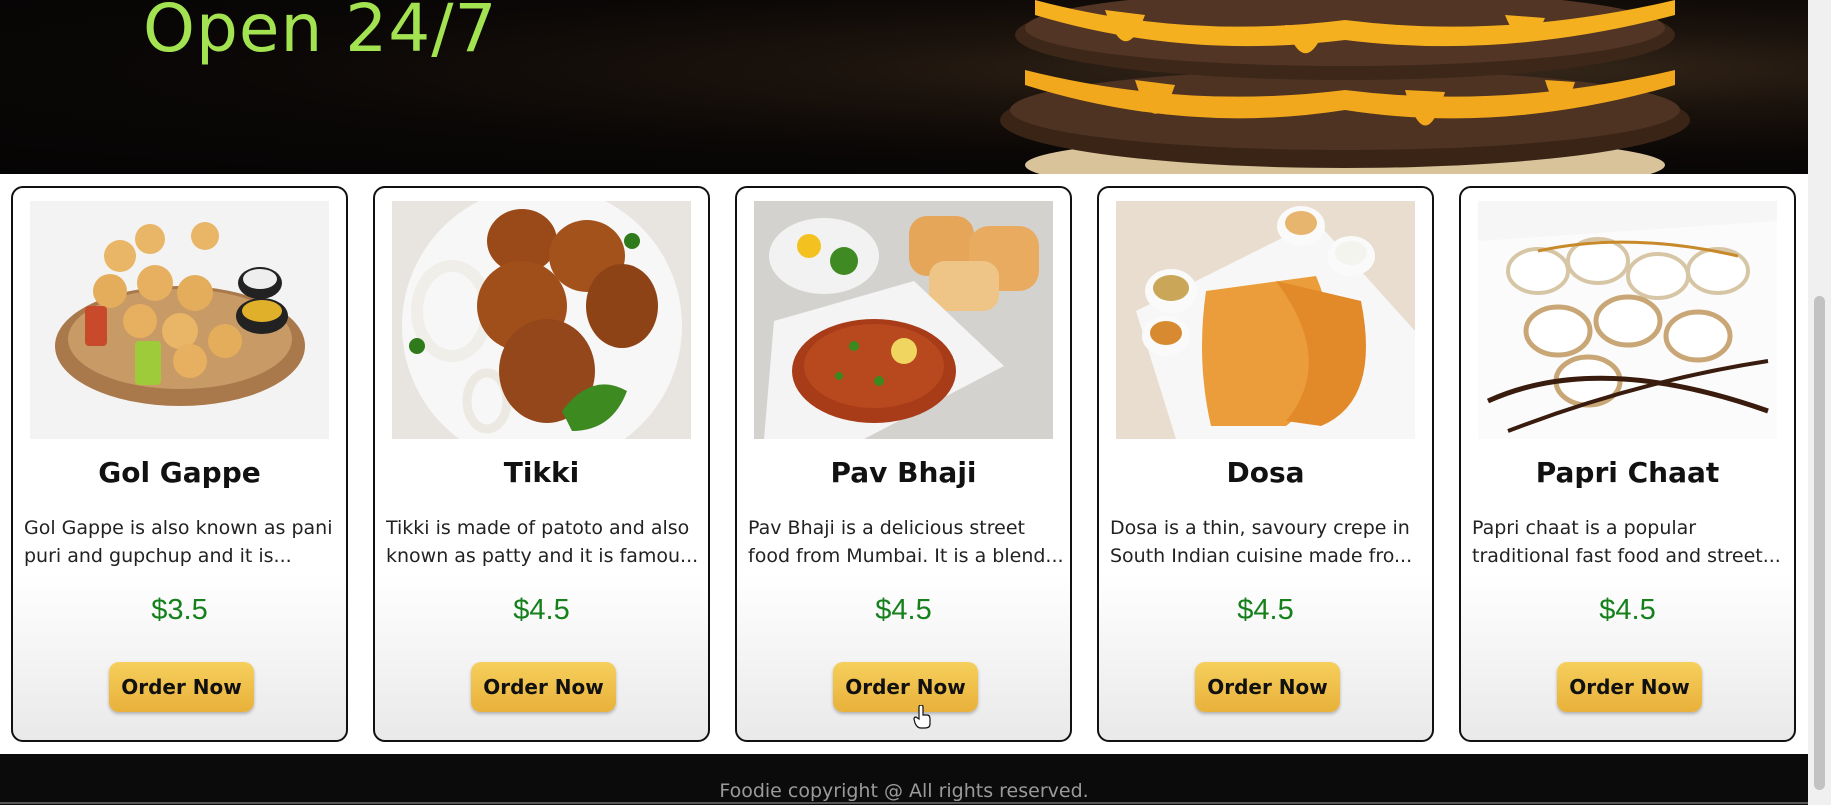  Describe the element at coordinates (541, 320) in the screenshot. I see `tikki-image` at that location.